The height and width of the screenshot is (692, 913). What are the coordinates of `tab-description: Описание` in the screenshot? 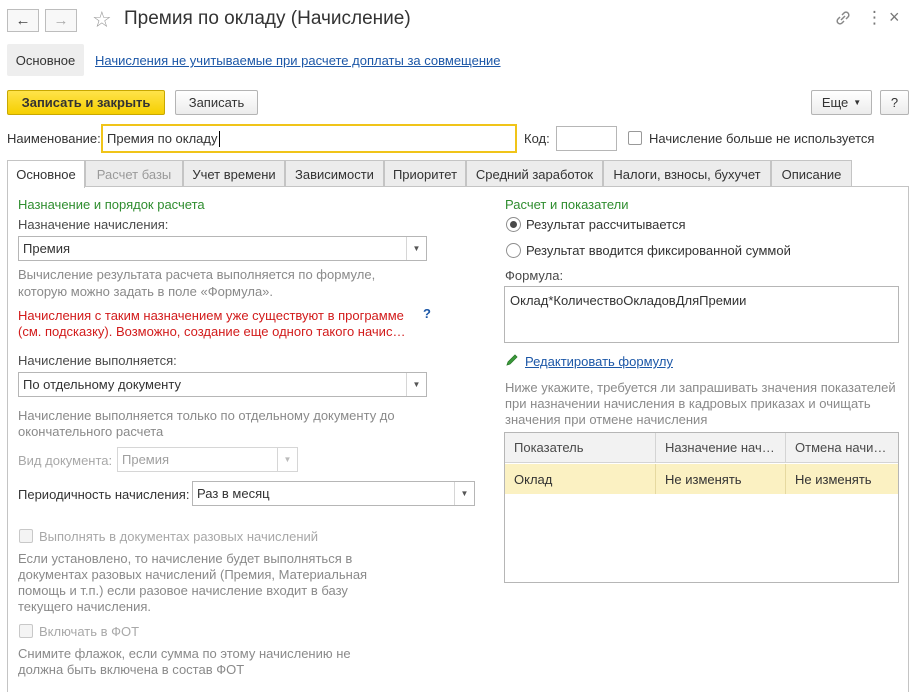 It's located at (811, 173).